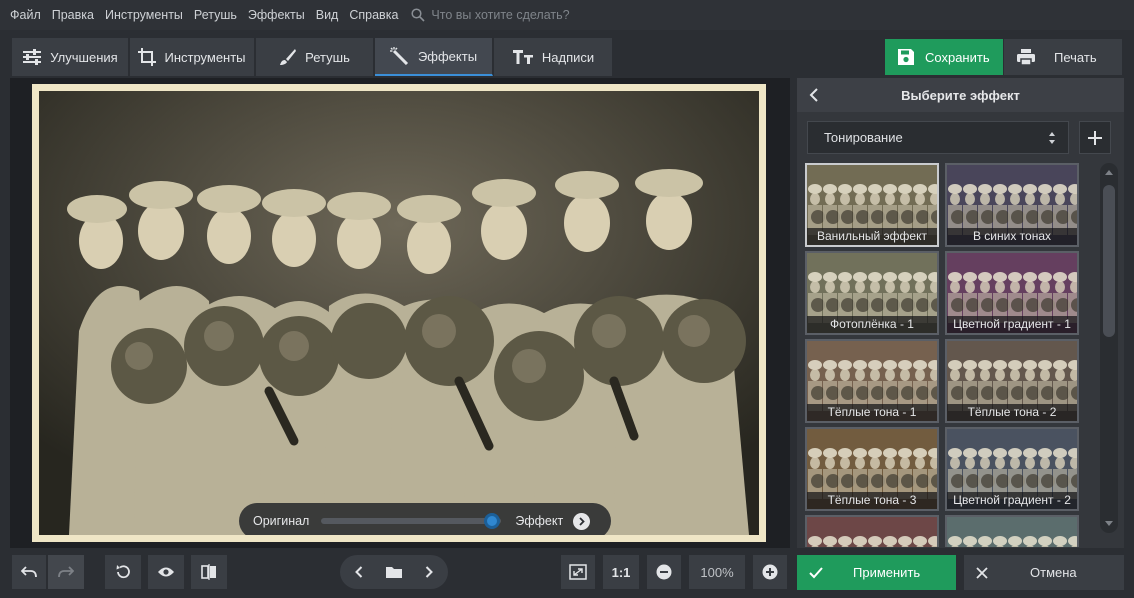  Describe the element at coordinates (522, 57) in the screenshot. I see `text-icon` at that location.